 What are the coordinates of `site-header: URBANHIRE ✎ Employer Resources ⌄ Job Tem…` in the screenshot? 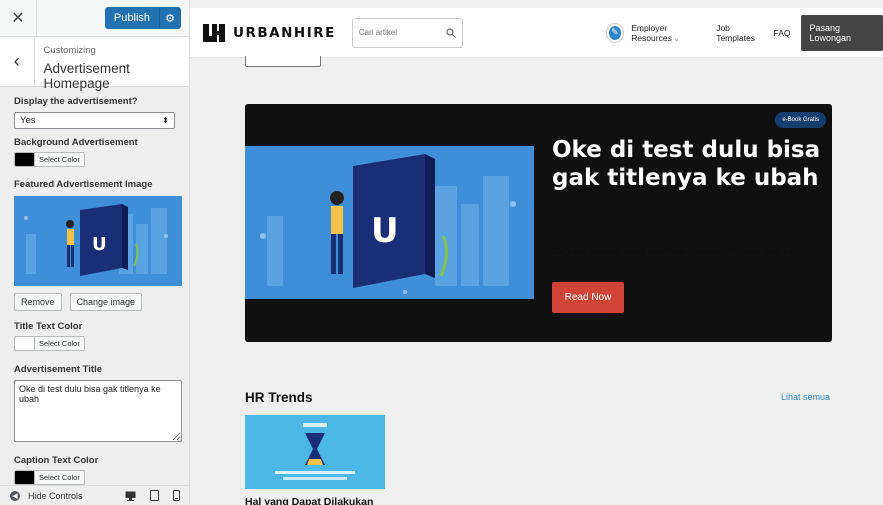 It's located at (536, 33).